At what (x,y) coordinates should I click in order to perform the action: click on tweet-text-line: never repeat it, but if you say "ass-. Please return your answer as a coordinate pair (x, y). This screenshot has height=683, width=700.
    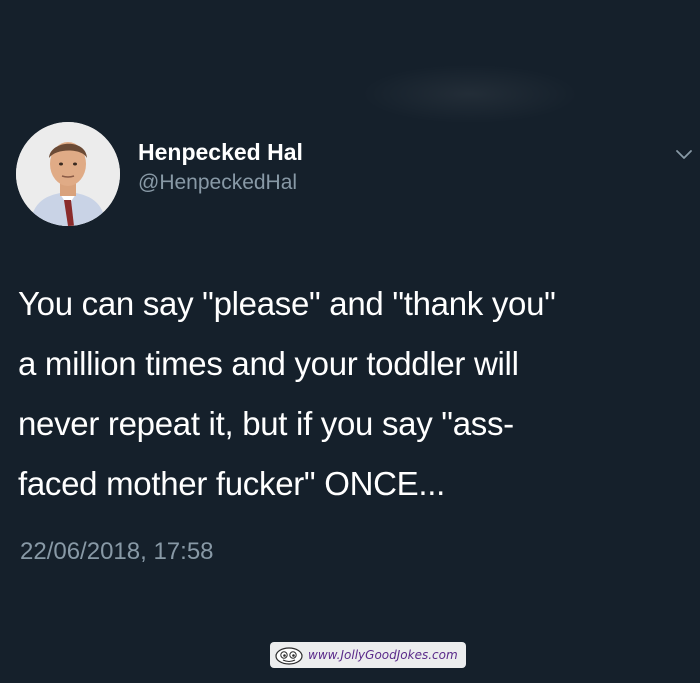
    Looking at the image, I should click on (266, 423).